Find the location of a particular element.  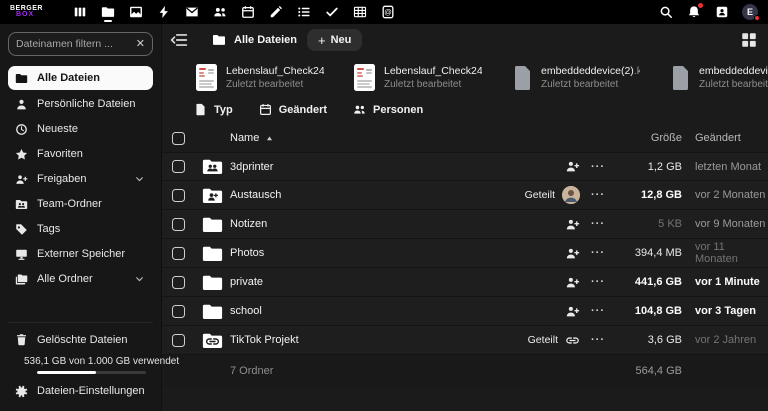

sidebar-item-geloeschte-dateien: Gelöschte Dateien is located at coordinates (80, 340).